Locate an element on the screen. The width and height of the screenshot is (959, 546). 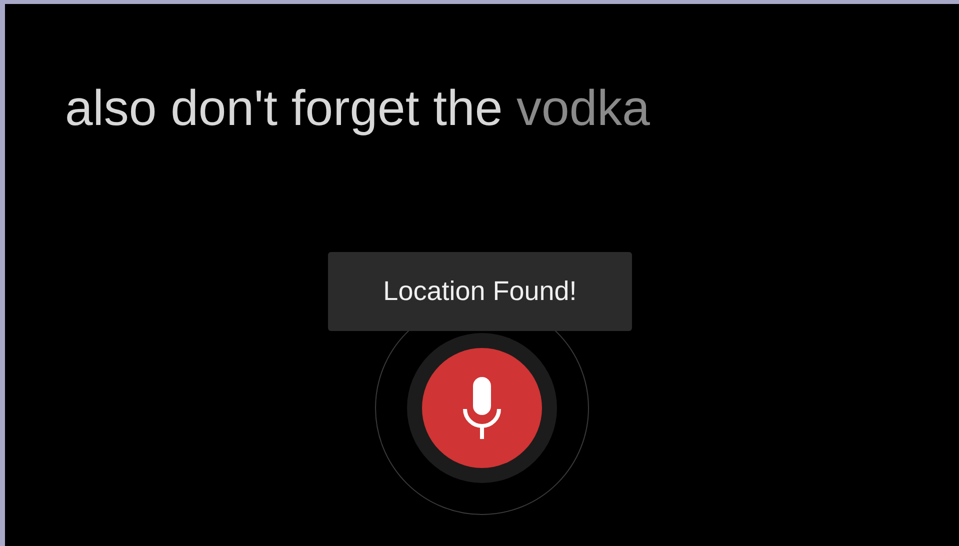
toast-message: Location Found! is located at coordinates (480, 291).